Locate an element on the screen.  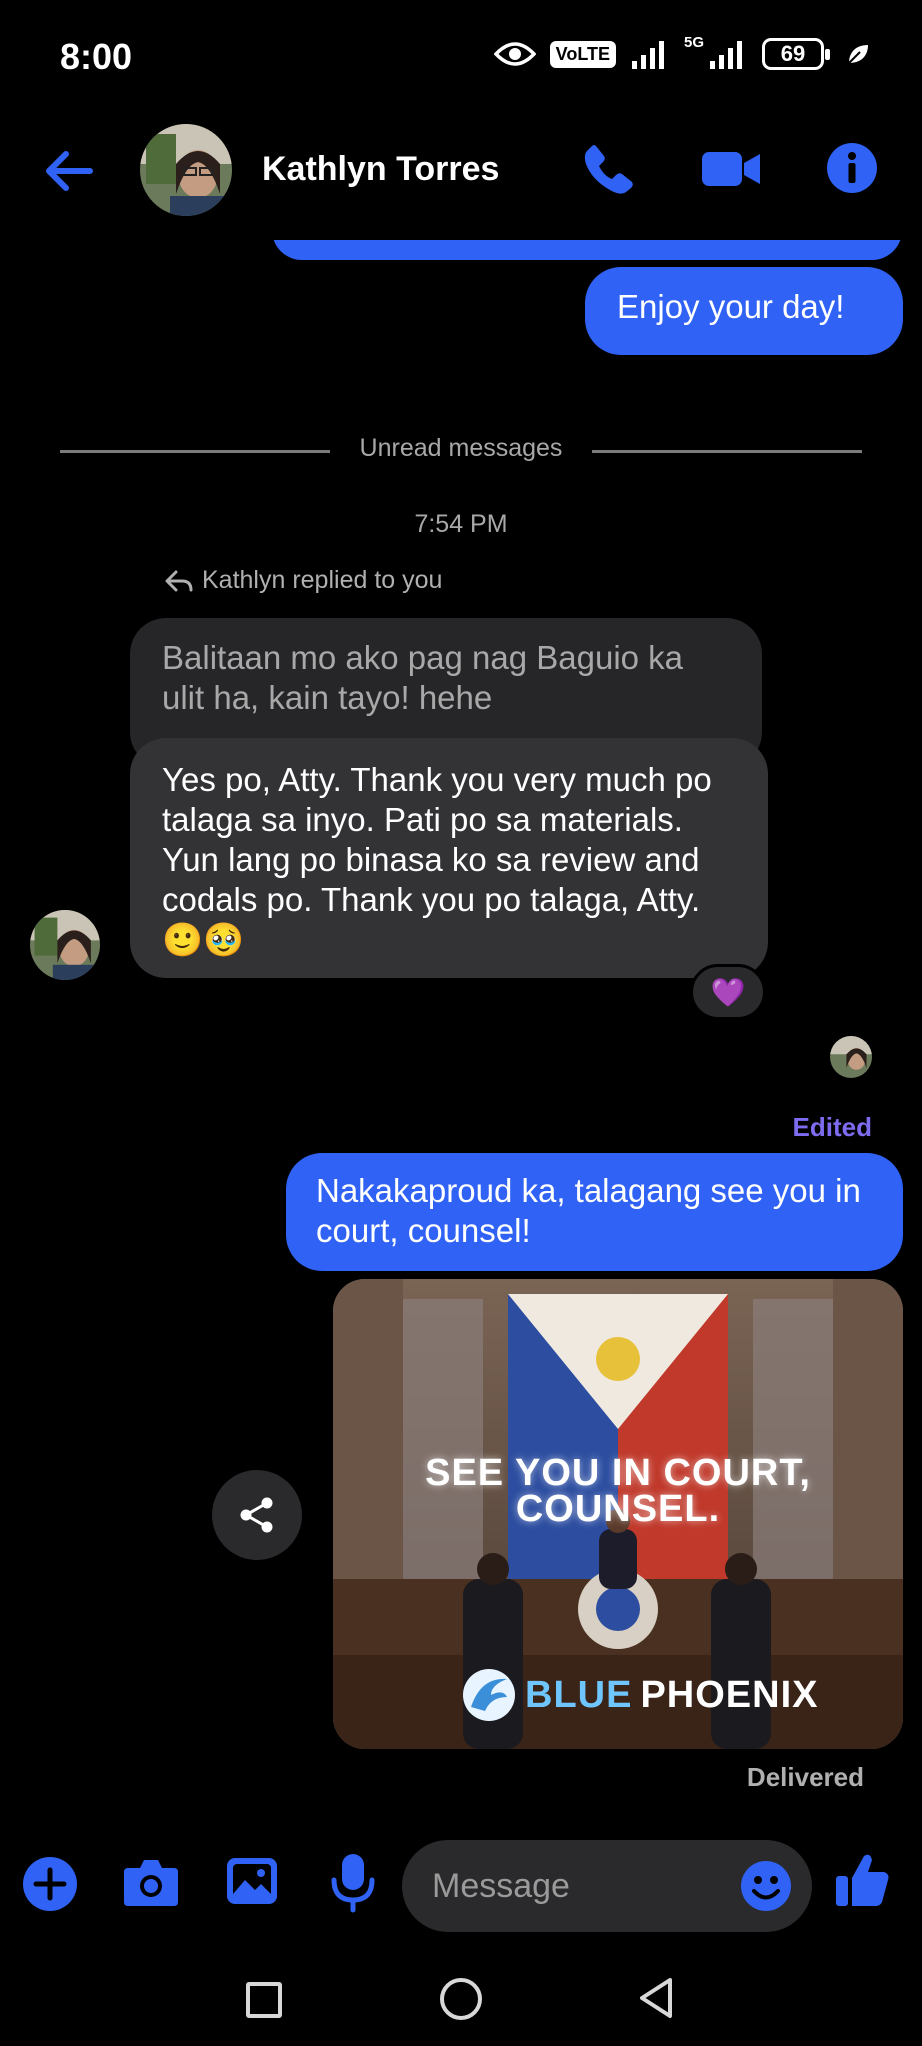
brand-part2: PHOENIX is located at coordinates (729, 1694).